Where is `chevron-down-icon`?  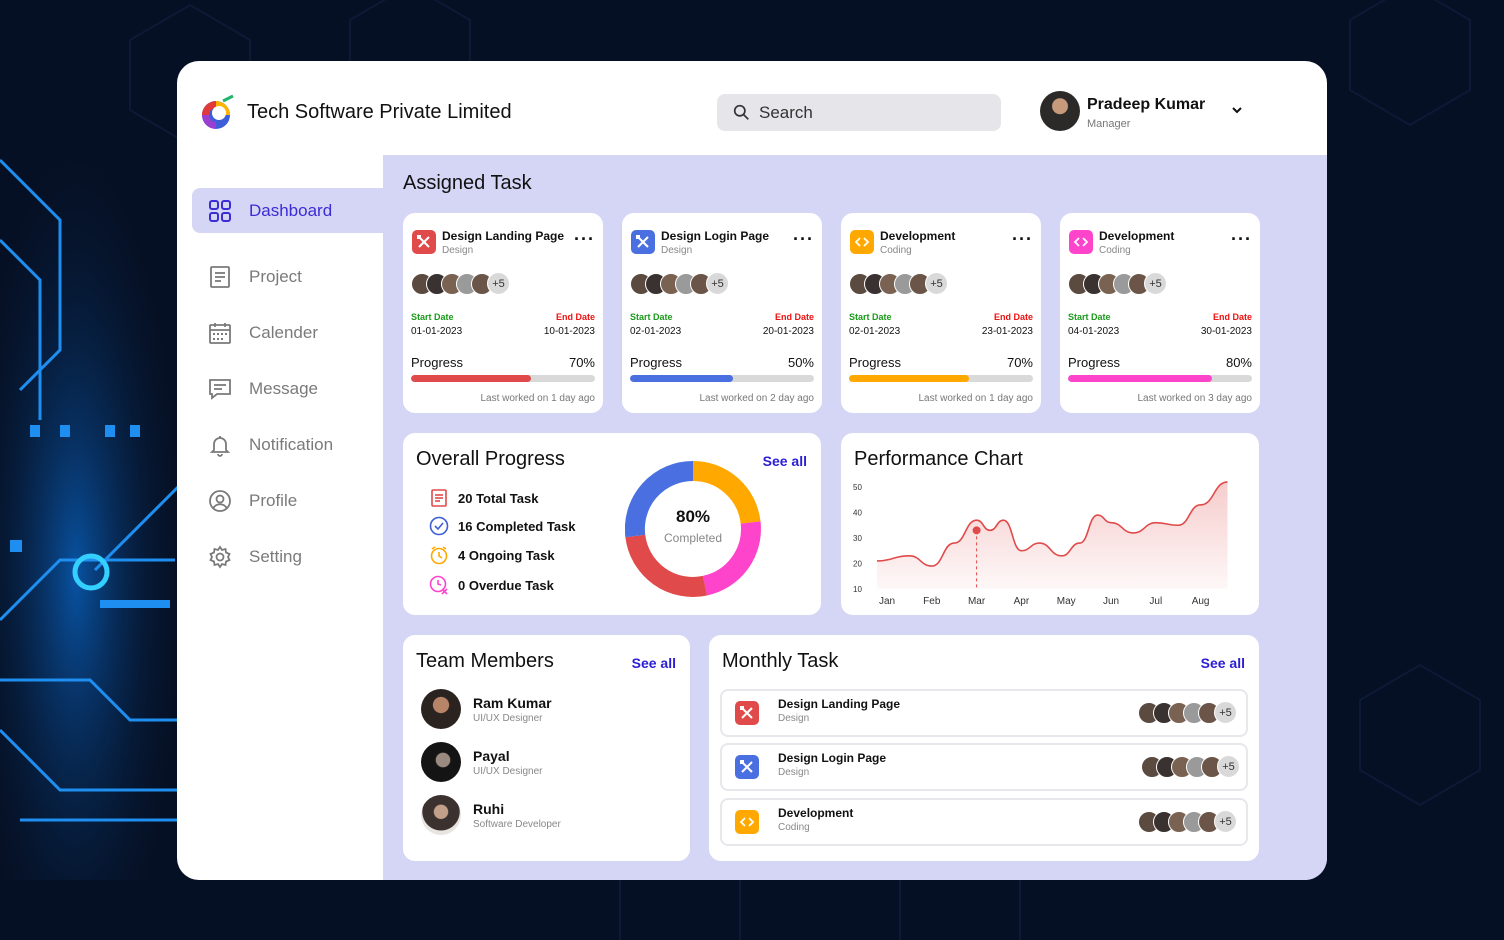
chevron-down-icon is located at coordinates (1237, 110).